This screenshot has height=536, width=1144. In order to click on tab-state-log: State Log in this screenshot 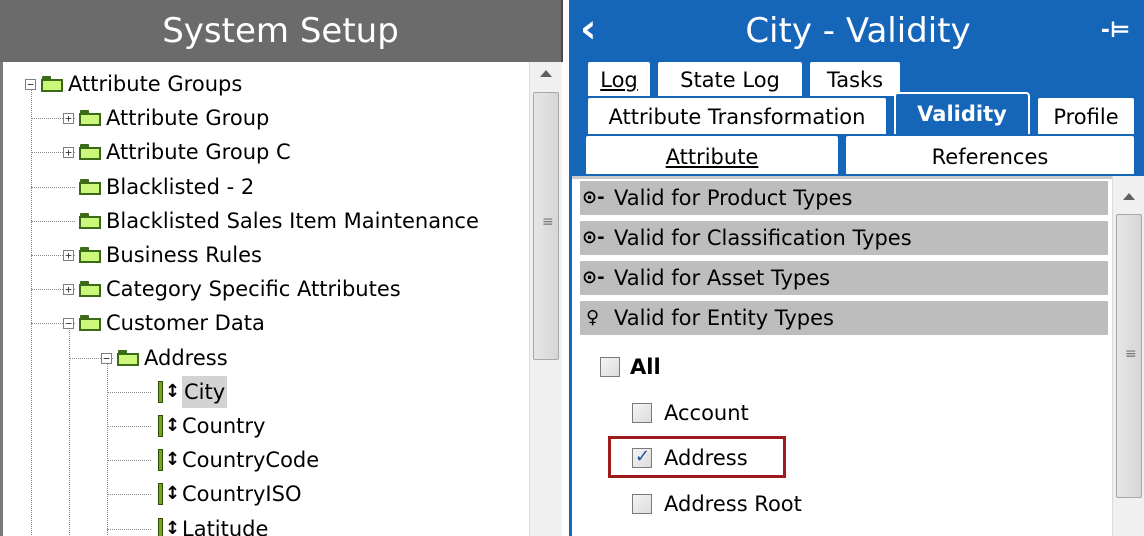, I will do `click(730, 78)`.